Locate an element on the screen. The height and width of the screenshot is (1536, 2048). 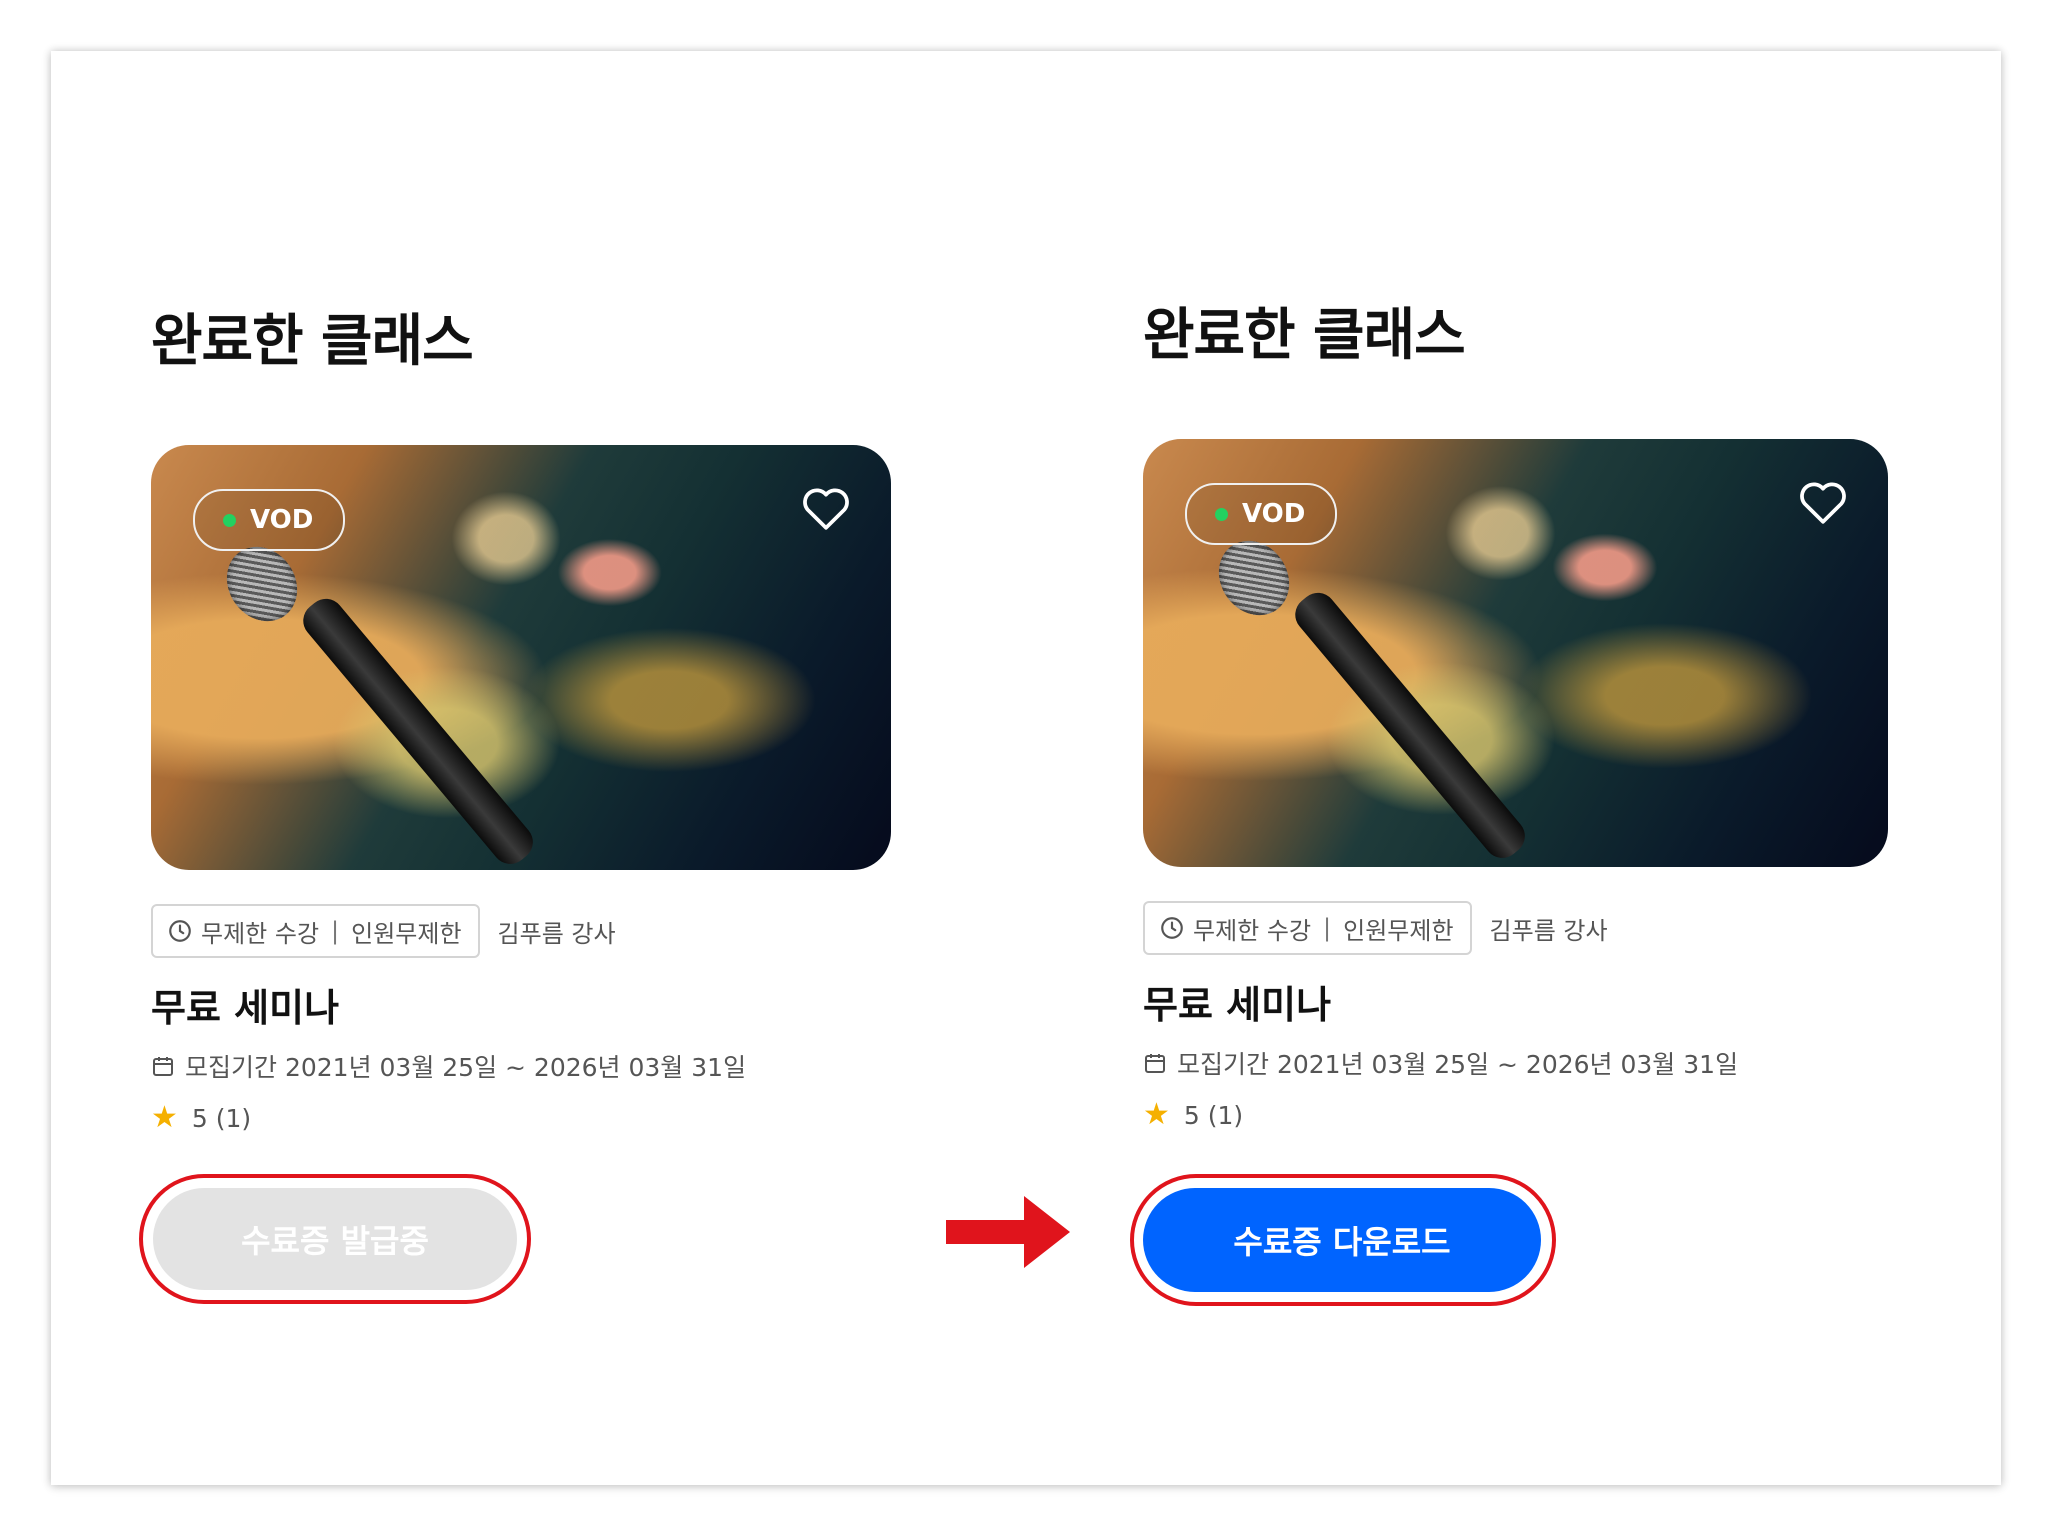
certificate-download-button: 수료증 다운로드 is located at coordinates (1342, 1240).